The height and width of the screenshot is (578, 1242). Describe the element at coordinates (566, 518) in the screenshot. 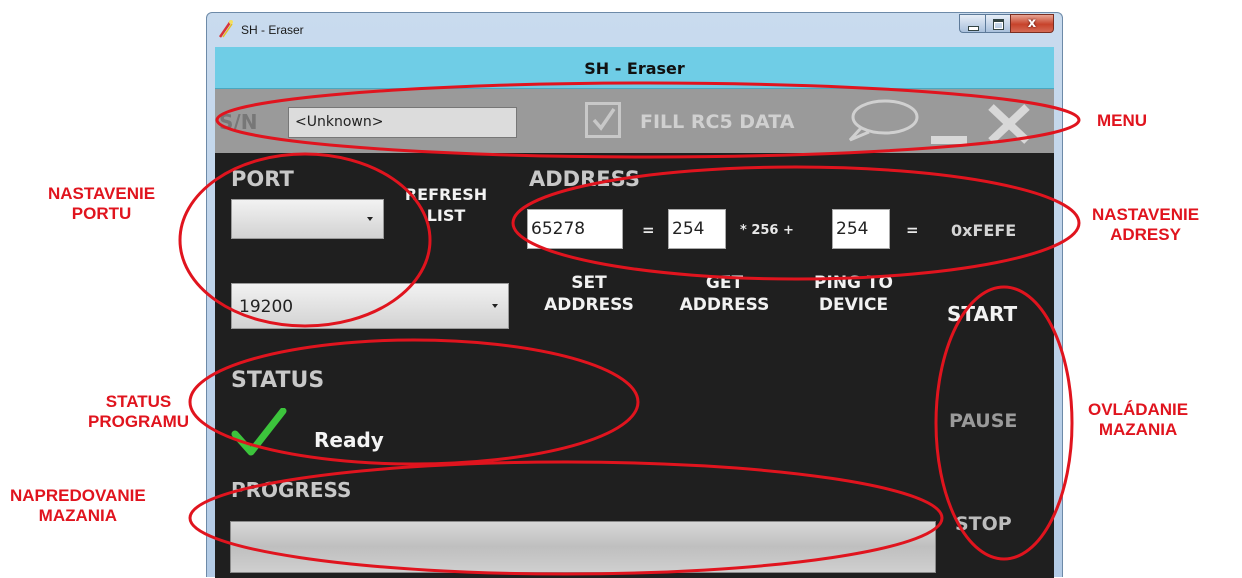

I see `progress-ellipse` at that location.